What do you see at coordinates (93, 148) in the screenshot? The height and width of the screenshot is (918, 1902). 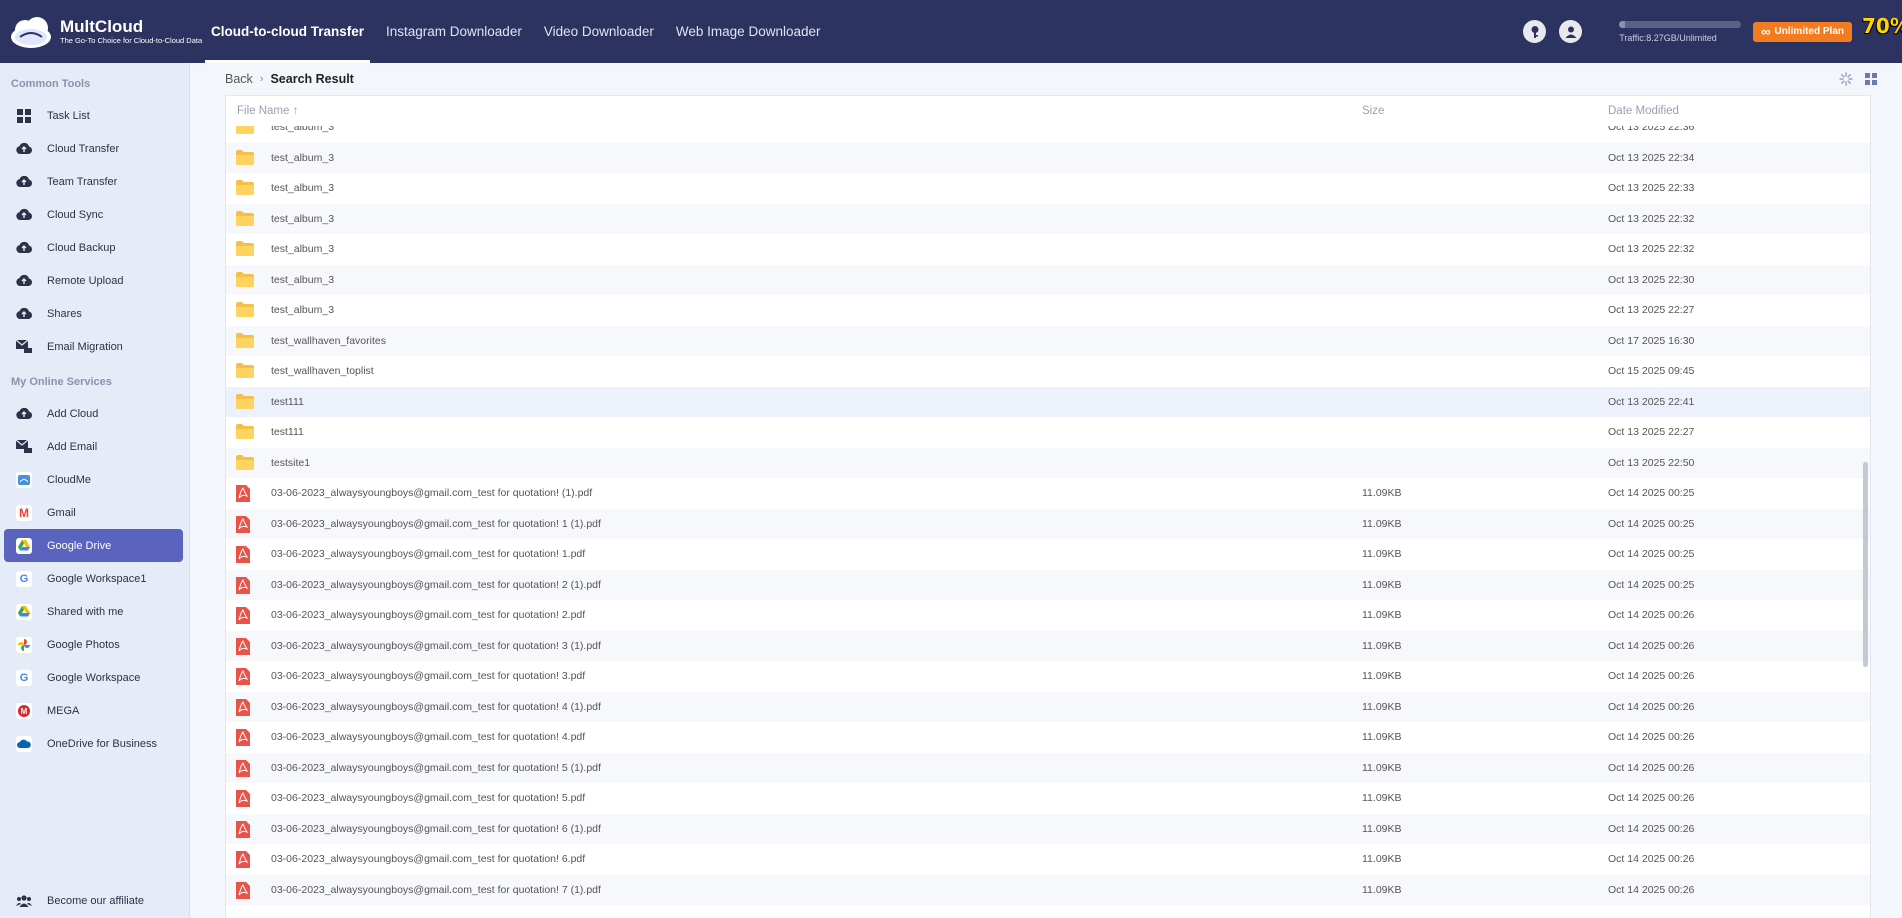 I see `sidebar-item-cloud-transfer: Cloud Transfer` at bounding box center [93, 148].